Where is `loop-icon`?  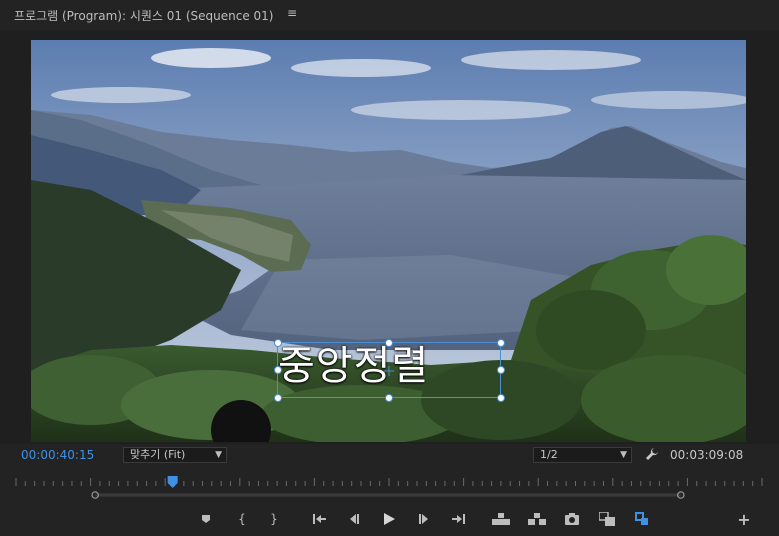
loop-icon is located at coordinates (642, 519).